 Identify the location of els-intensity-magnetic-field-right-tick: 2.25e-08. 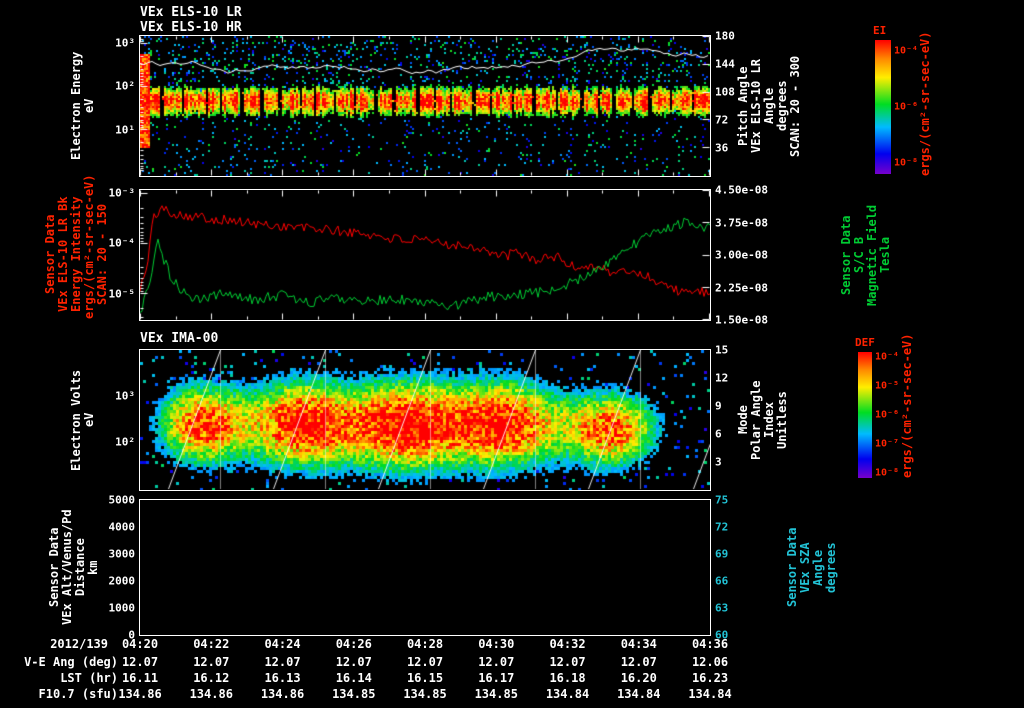
(741, 287).